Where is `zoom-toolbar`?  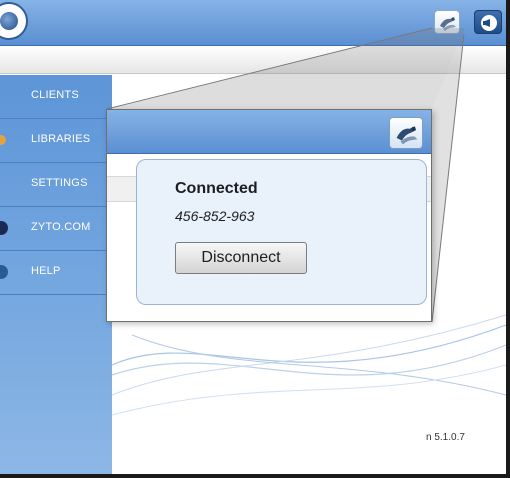
zoom-toolbar is located at coordinates (269, 132).